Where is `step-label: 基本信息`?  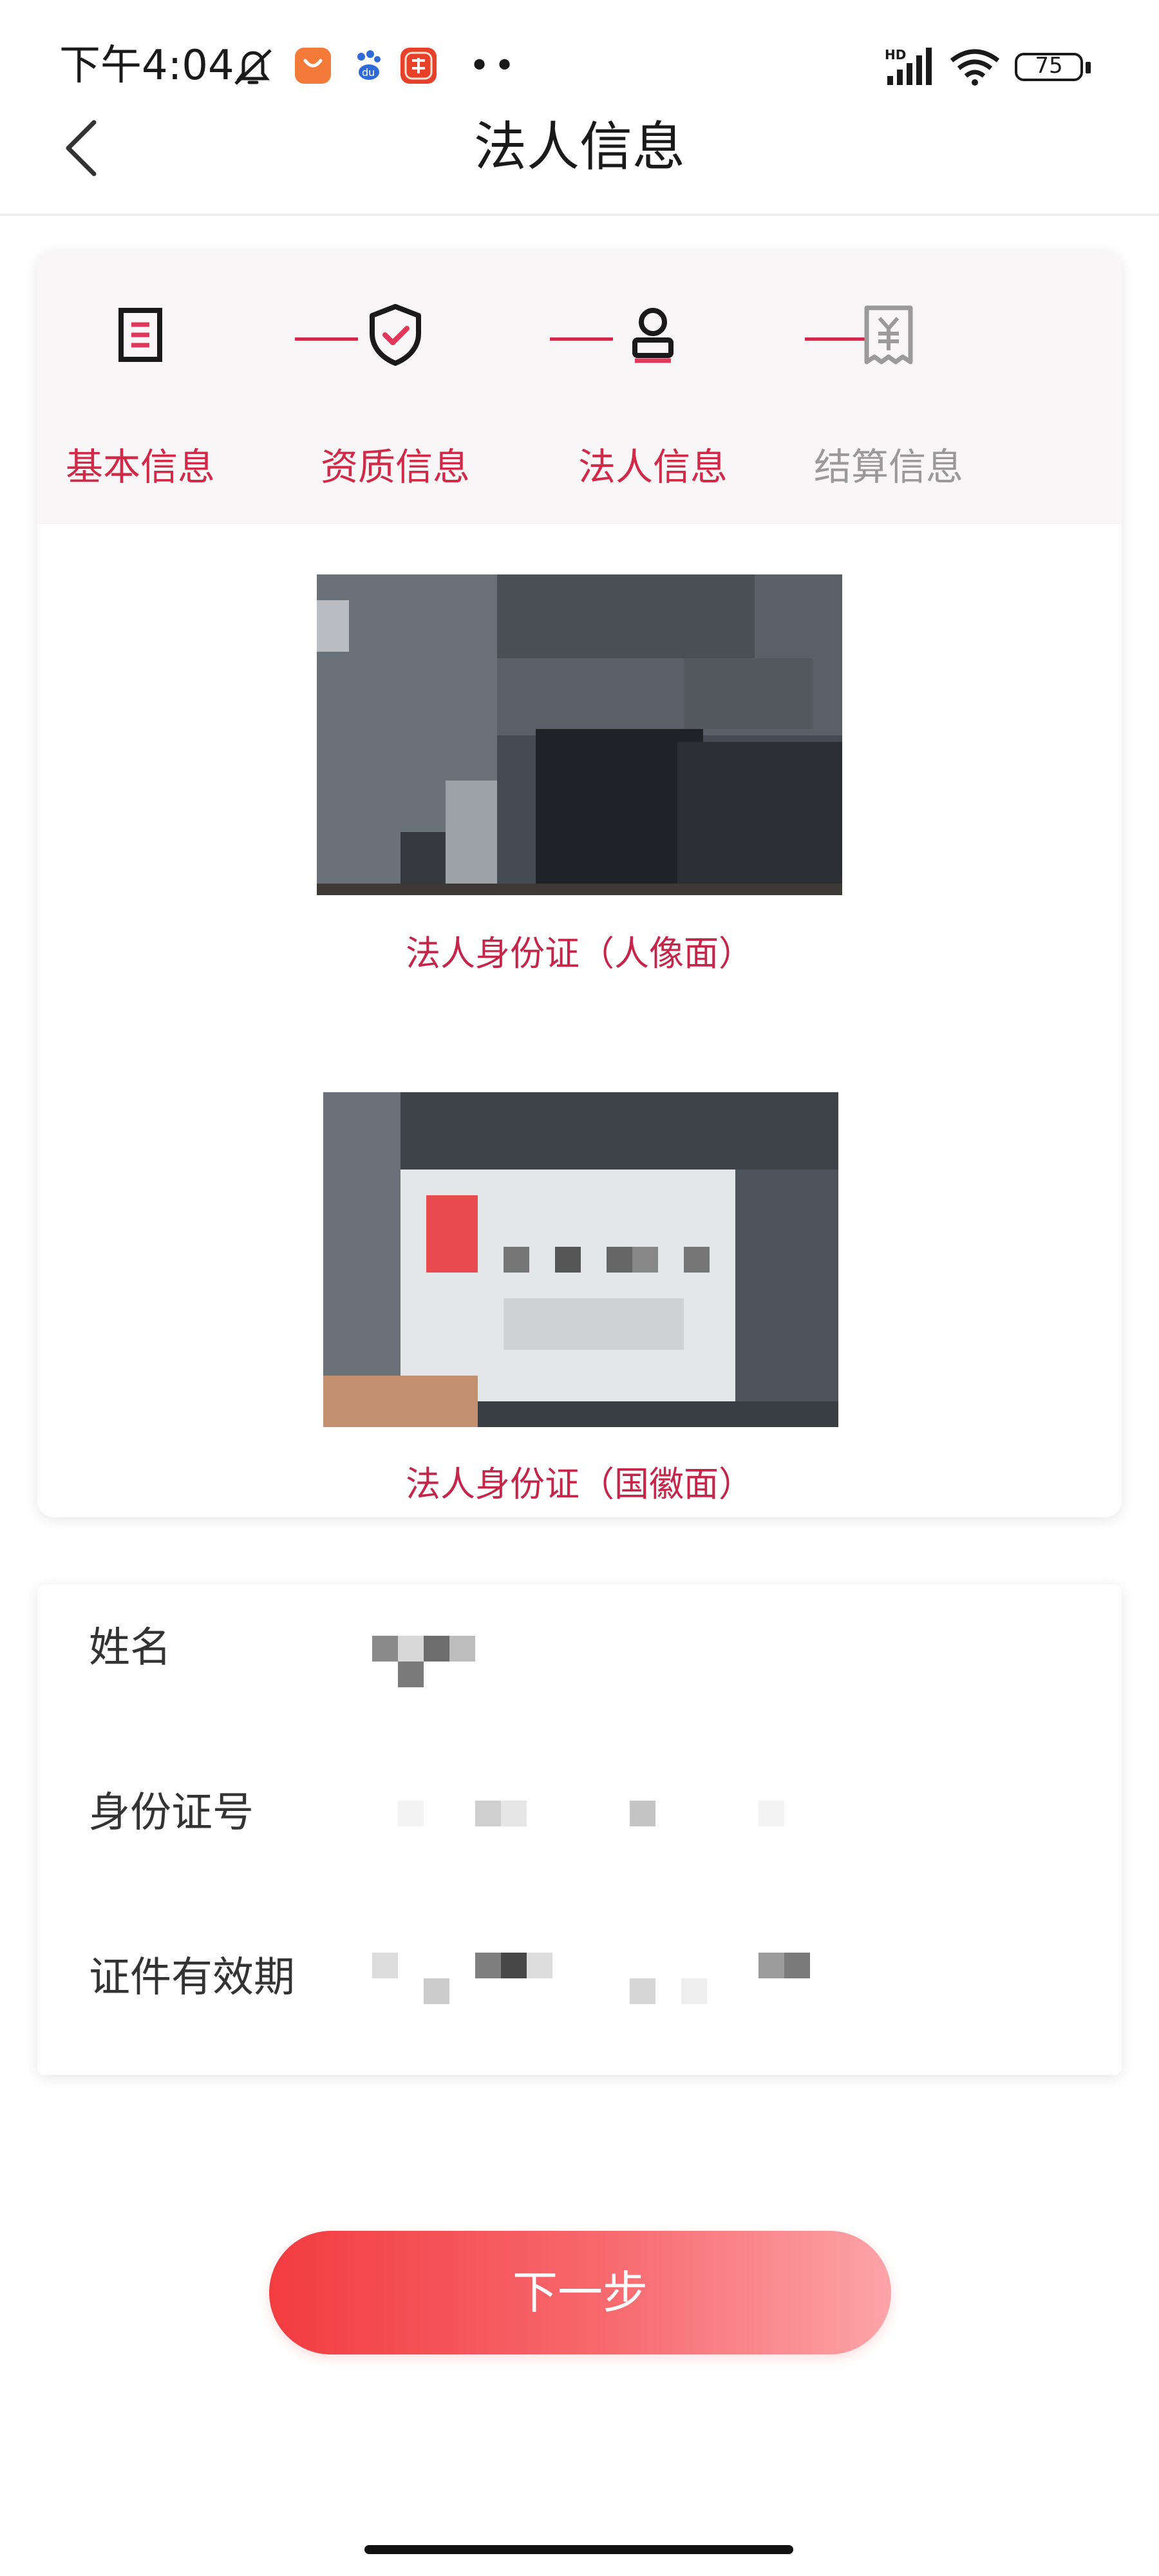
step-label: 基本信息 is located at coordinates (140, 467).